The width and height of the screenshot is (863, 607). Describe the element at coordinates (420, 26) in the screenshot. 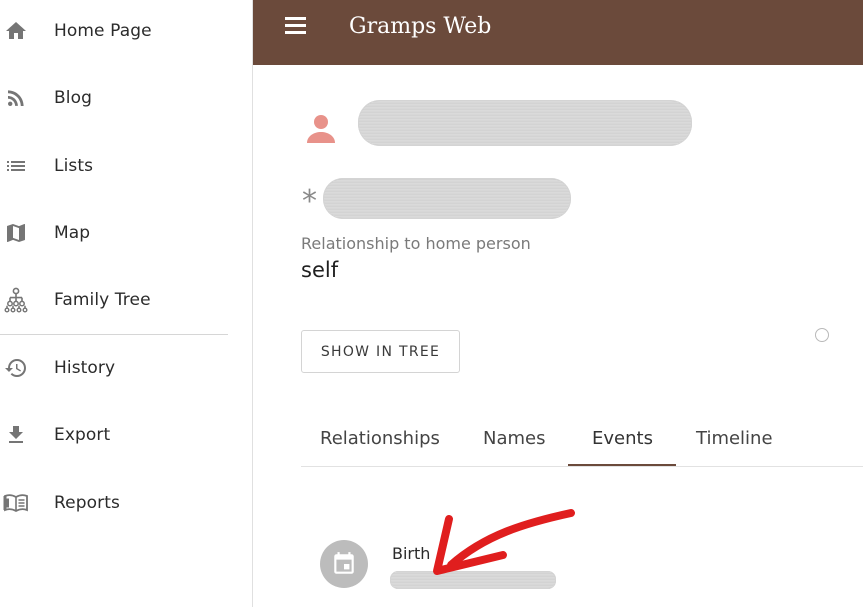

I see `app-title: Gramps Web` at that location.